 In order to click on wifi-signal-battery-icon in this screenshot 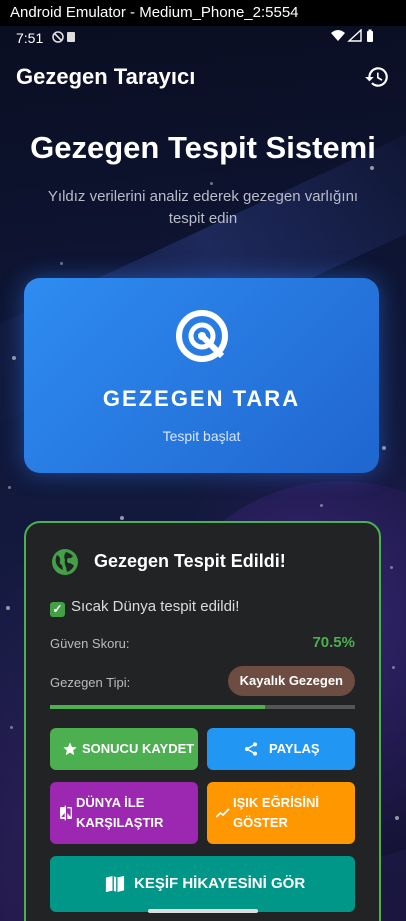, I will do `click(352, 35)`.